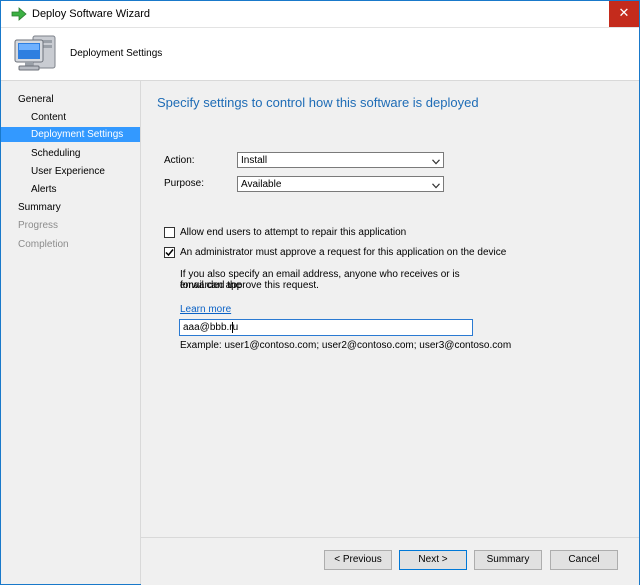  I want to click on text-caret, so click(232, 327).